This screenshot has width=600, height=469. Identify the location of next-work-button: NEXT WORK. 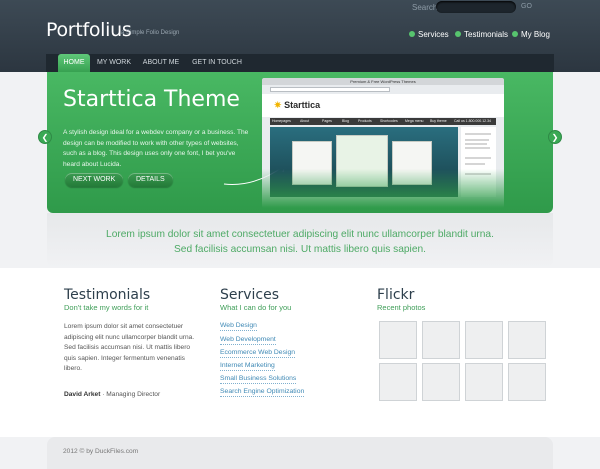
(94, 180).